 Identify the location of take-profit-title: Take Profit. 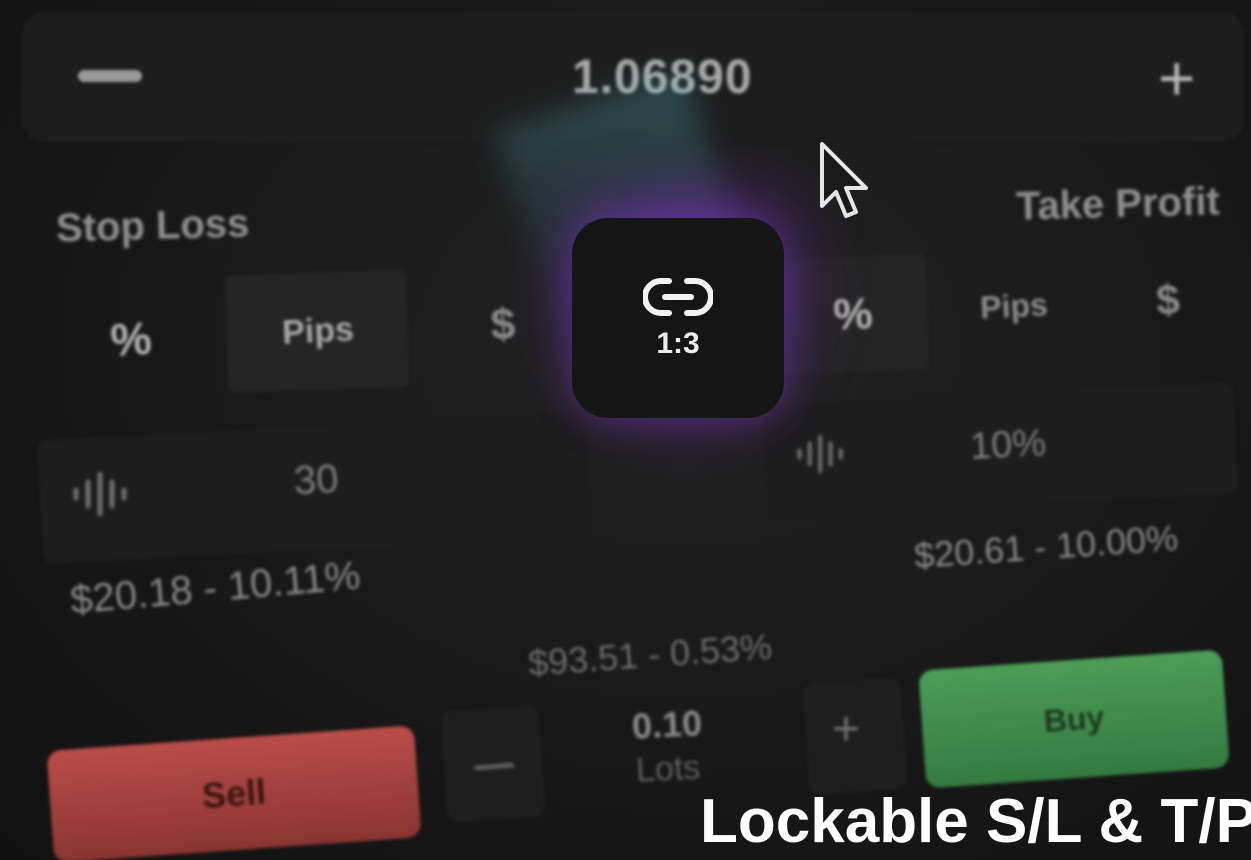
(1118, 204).